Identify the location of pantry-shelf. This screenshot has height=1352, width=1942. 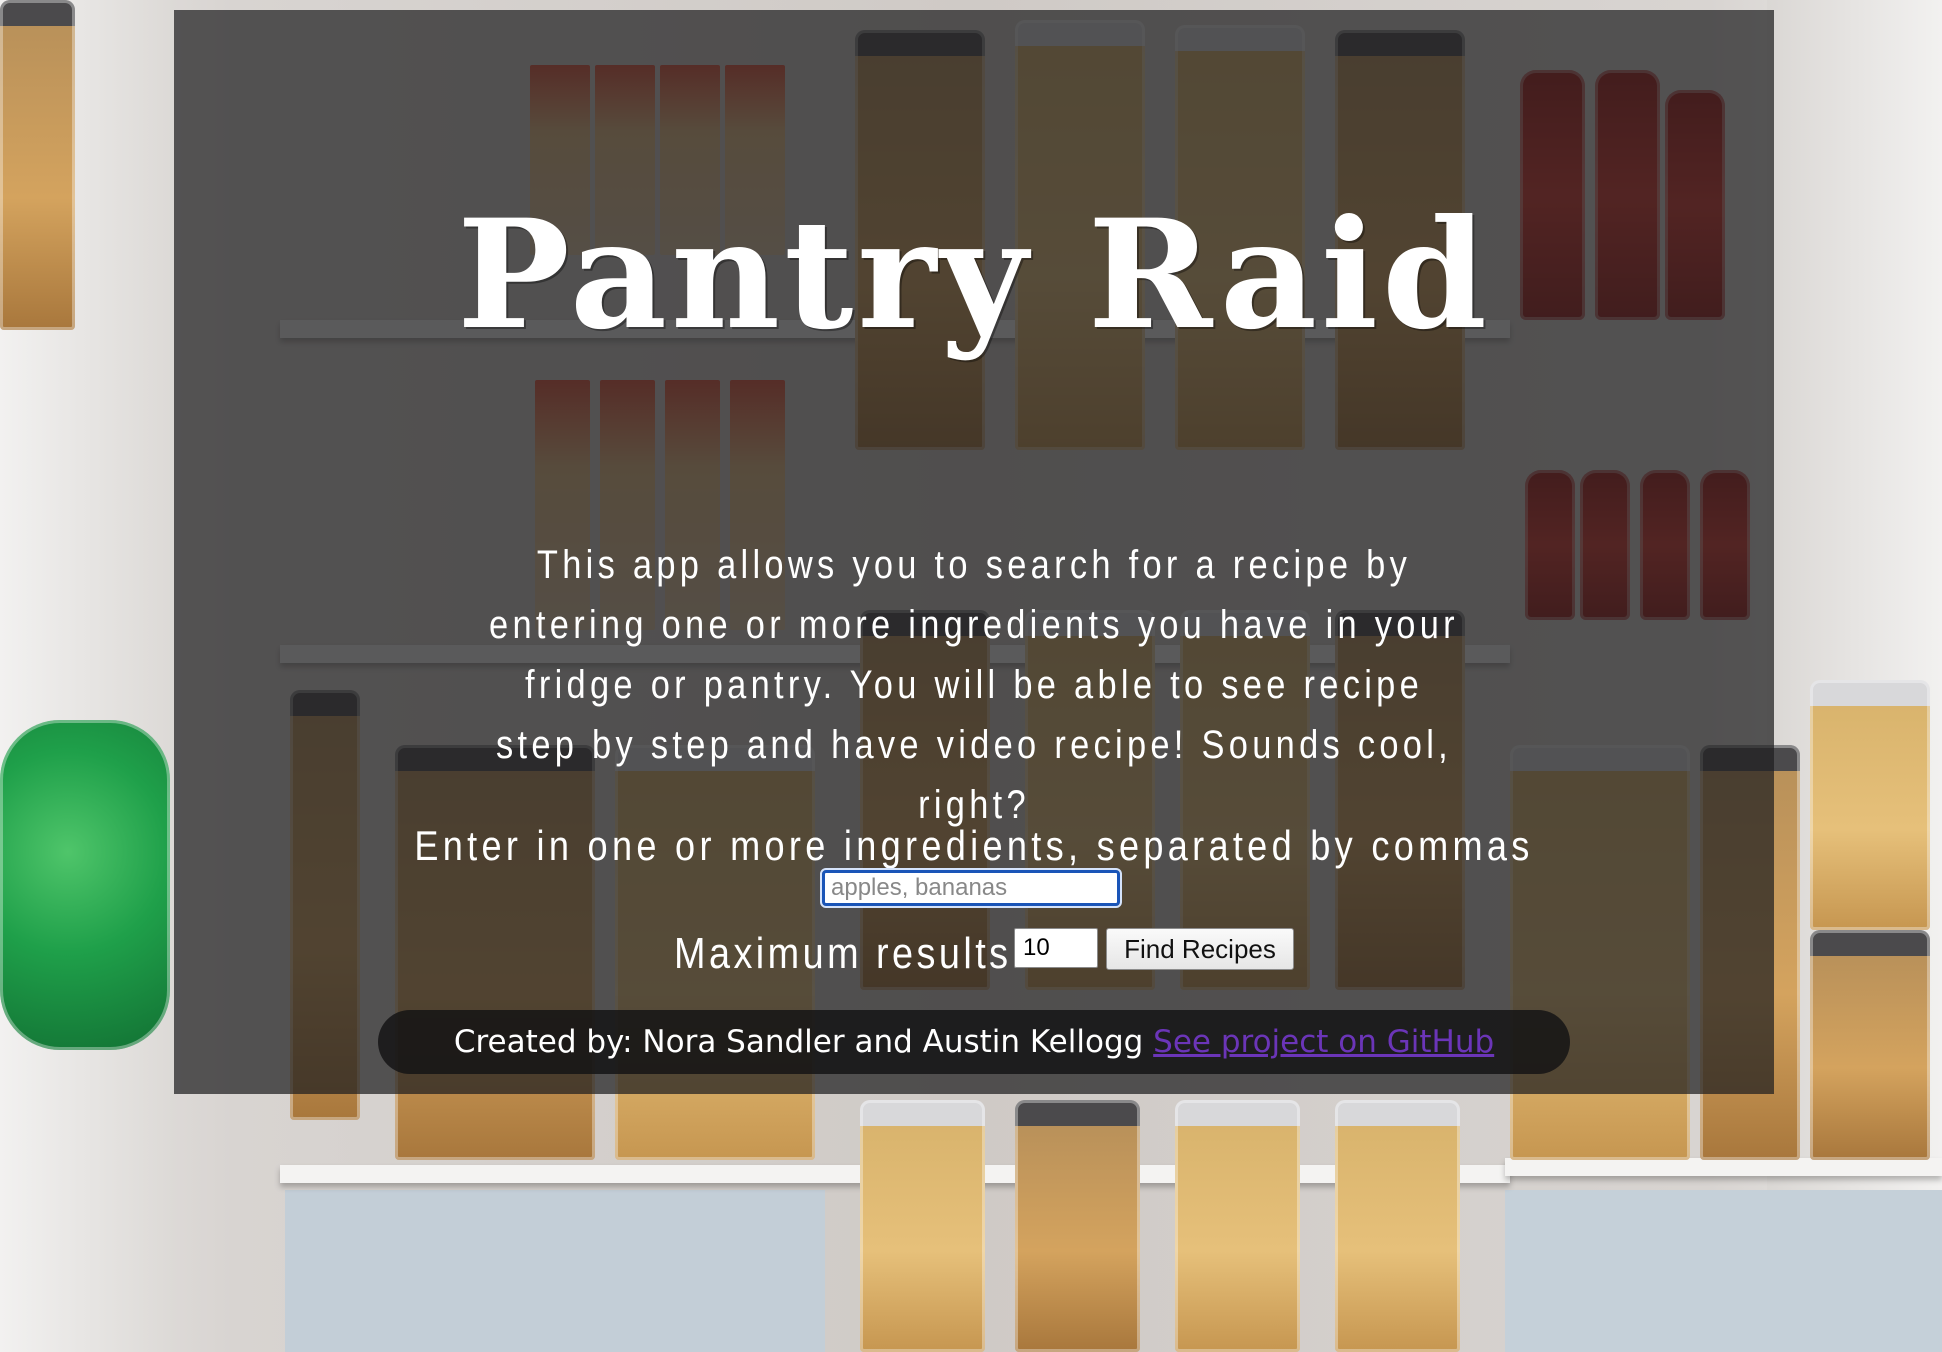
(1723, 1167).